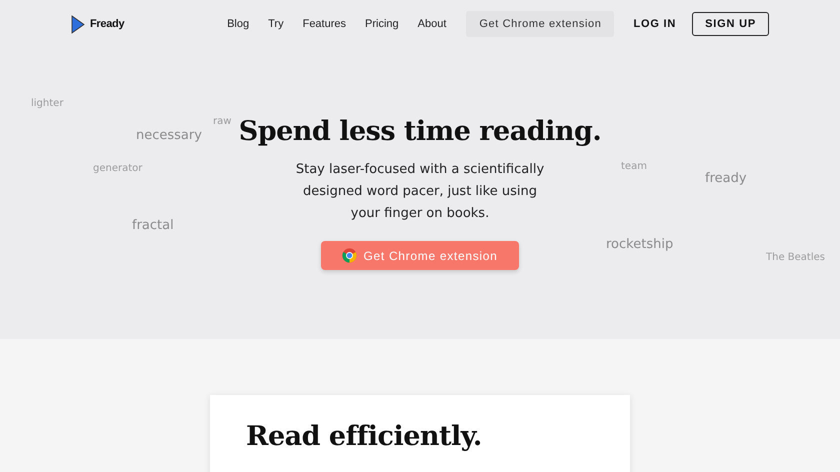  What do you see at coordinates (350, 255) in the screenshot?
I see `chrome-icon` at bounding box center [350, 255].